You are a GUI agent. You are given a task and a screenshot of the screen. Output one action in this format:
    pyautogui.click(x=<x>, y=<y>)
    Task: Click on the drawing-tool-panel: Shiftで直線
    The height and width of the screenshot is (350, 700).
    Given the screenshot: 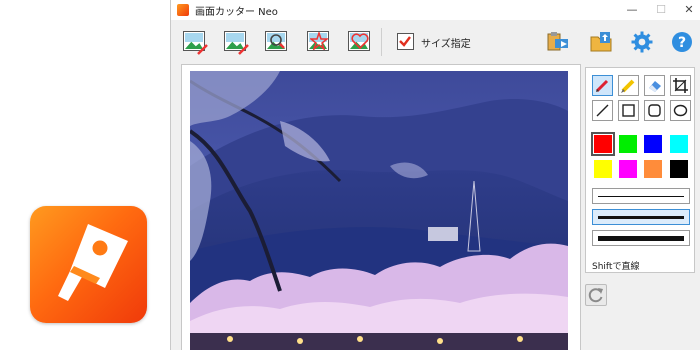 What is the action you would take?
    pyautogui.click(x=640, y=170)
    